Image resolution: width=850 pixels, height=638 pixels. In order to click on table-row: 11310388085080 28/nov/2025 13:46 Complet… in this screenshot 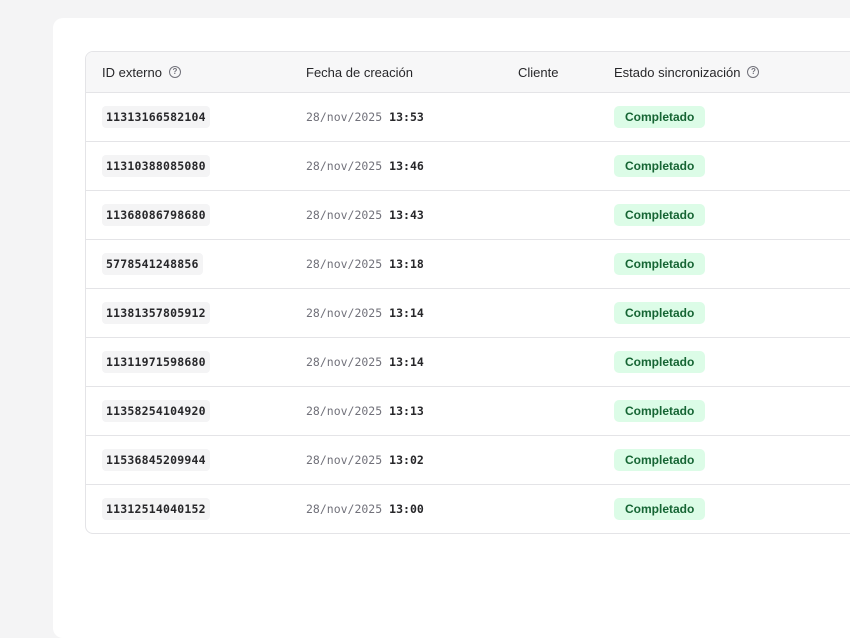, I will do `click(468, 166)`.